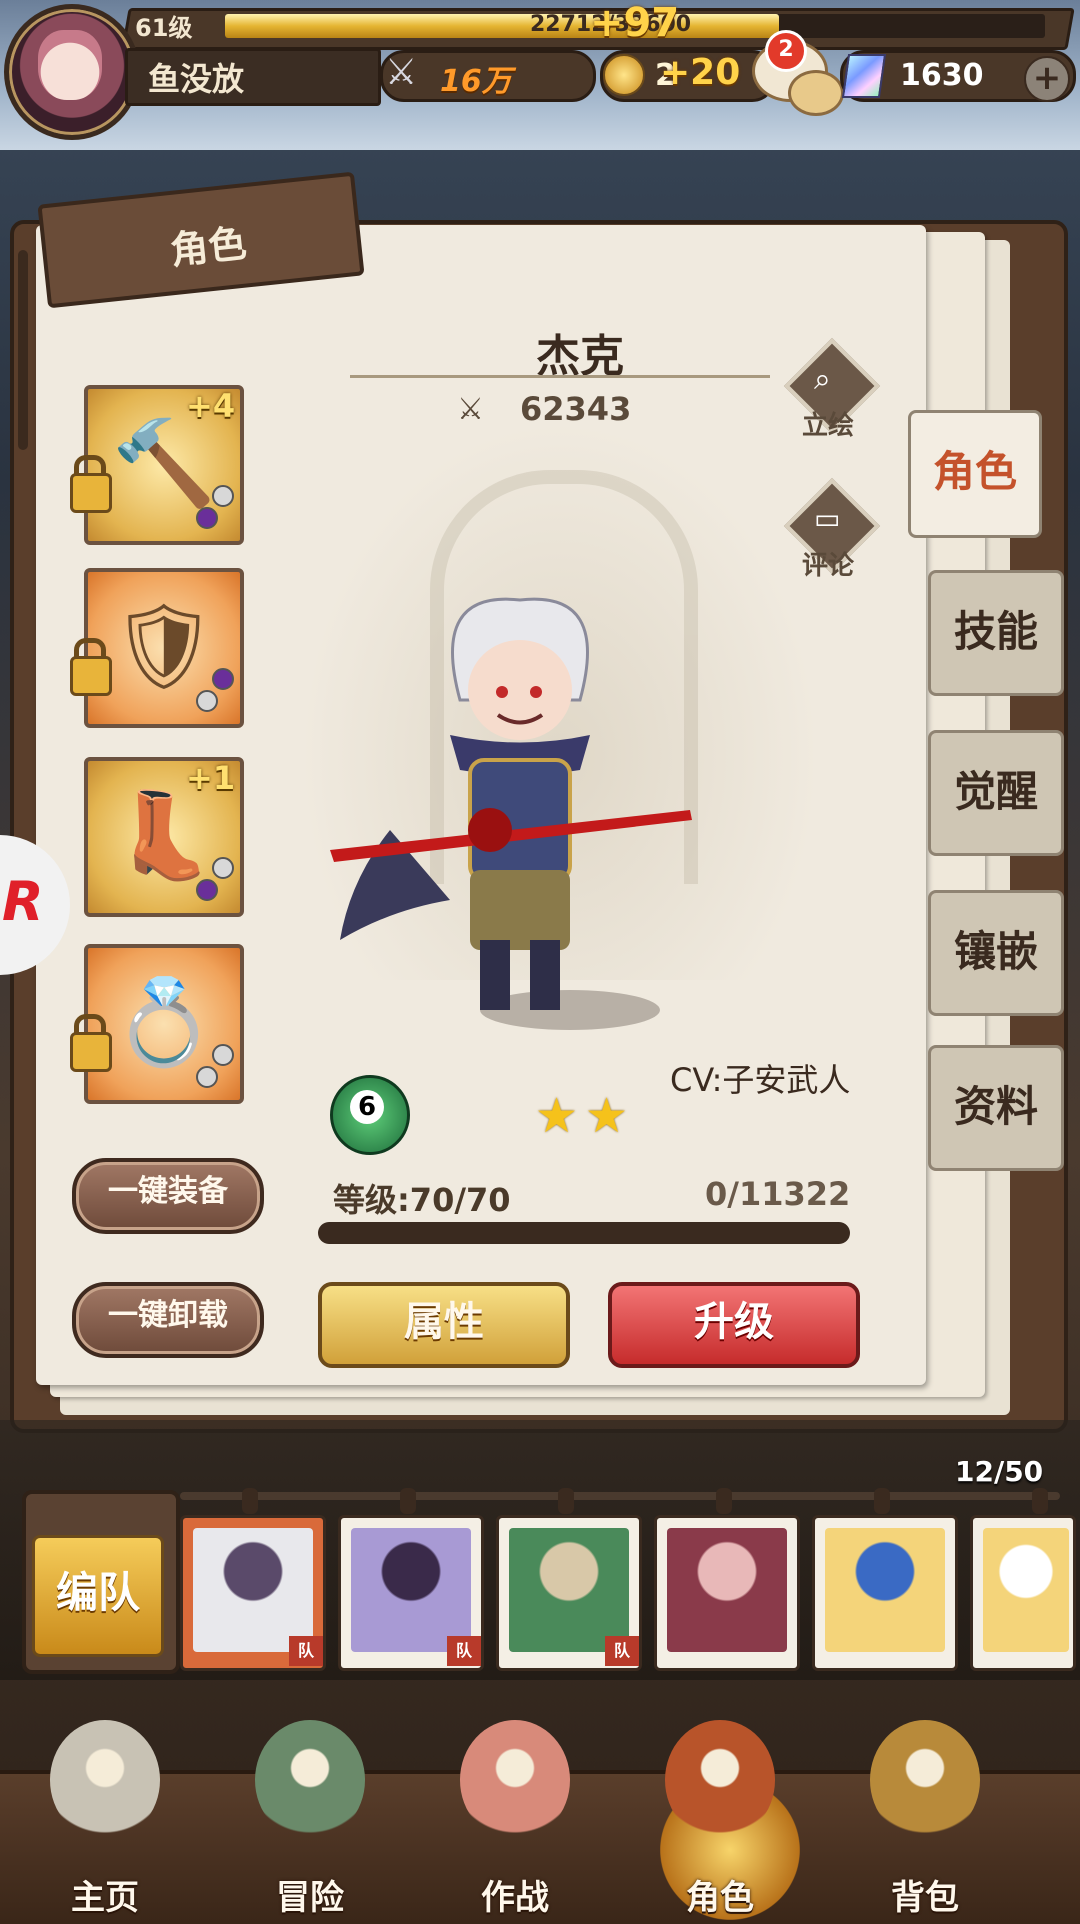 The height and width of the screenshot is (1924, 1080). Describe the element at coordinates (942, 75) in the screenshot. I see `gem-value: 1630` at that location.